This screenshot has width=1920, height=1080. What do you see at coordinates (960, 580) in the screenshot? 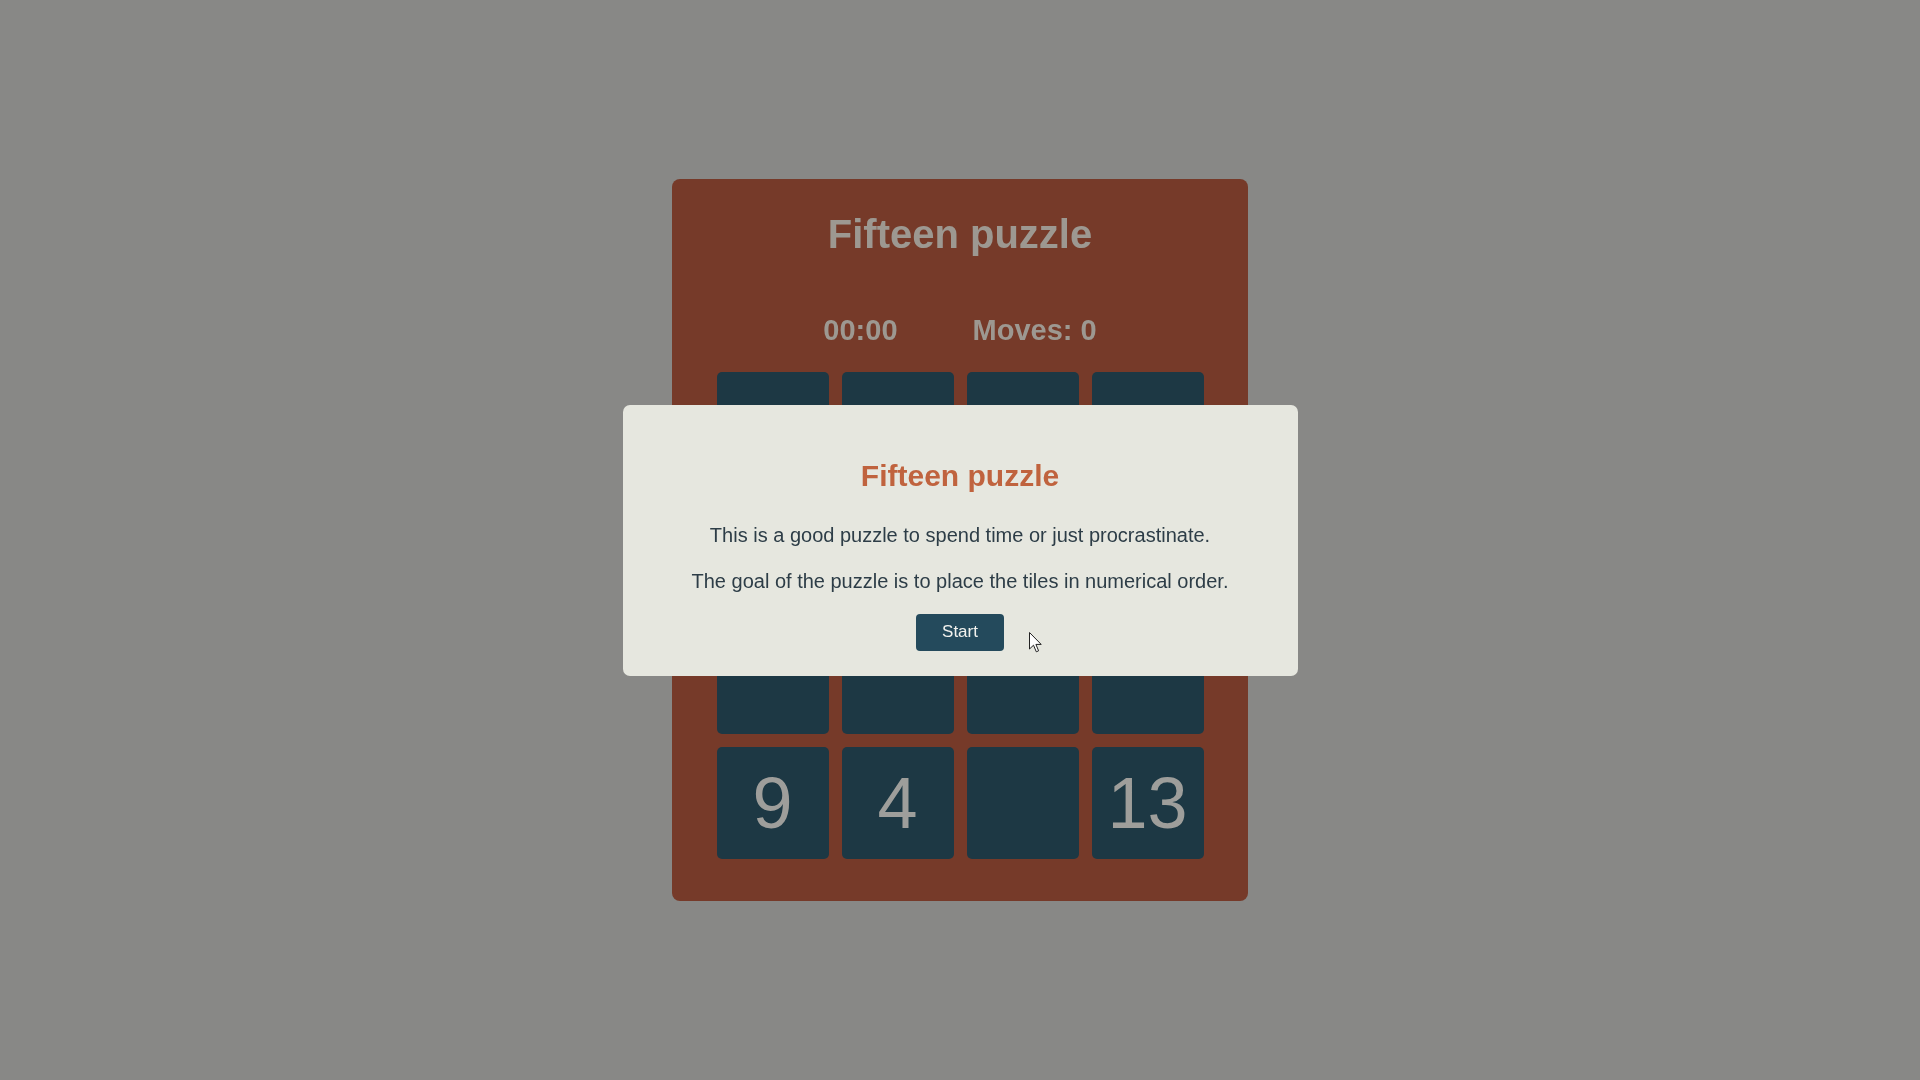
I see `dialog-text: The goal of the puzzle is to place the tiles in numerical order.` at bounding box center [960, 580].